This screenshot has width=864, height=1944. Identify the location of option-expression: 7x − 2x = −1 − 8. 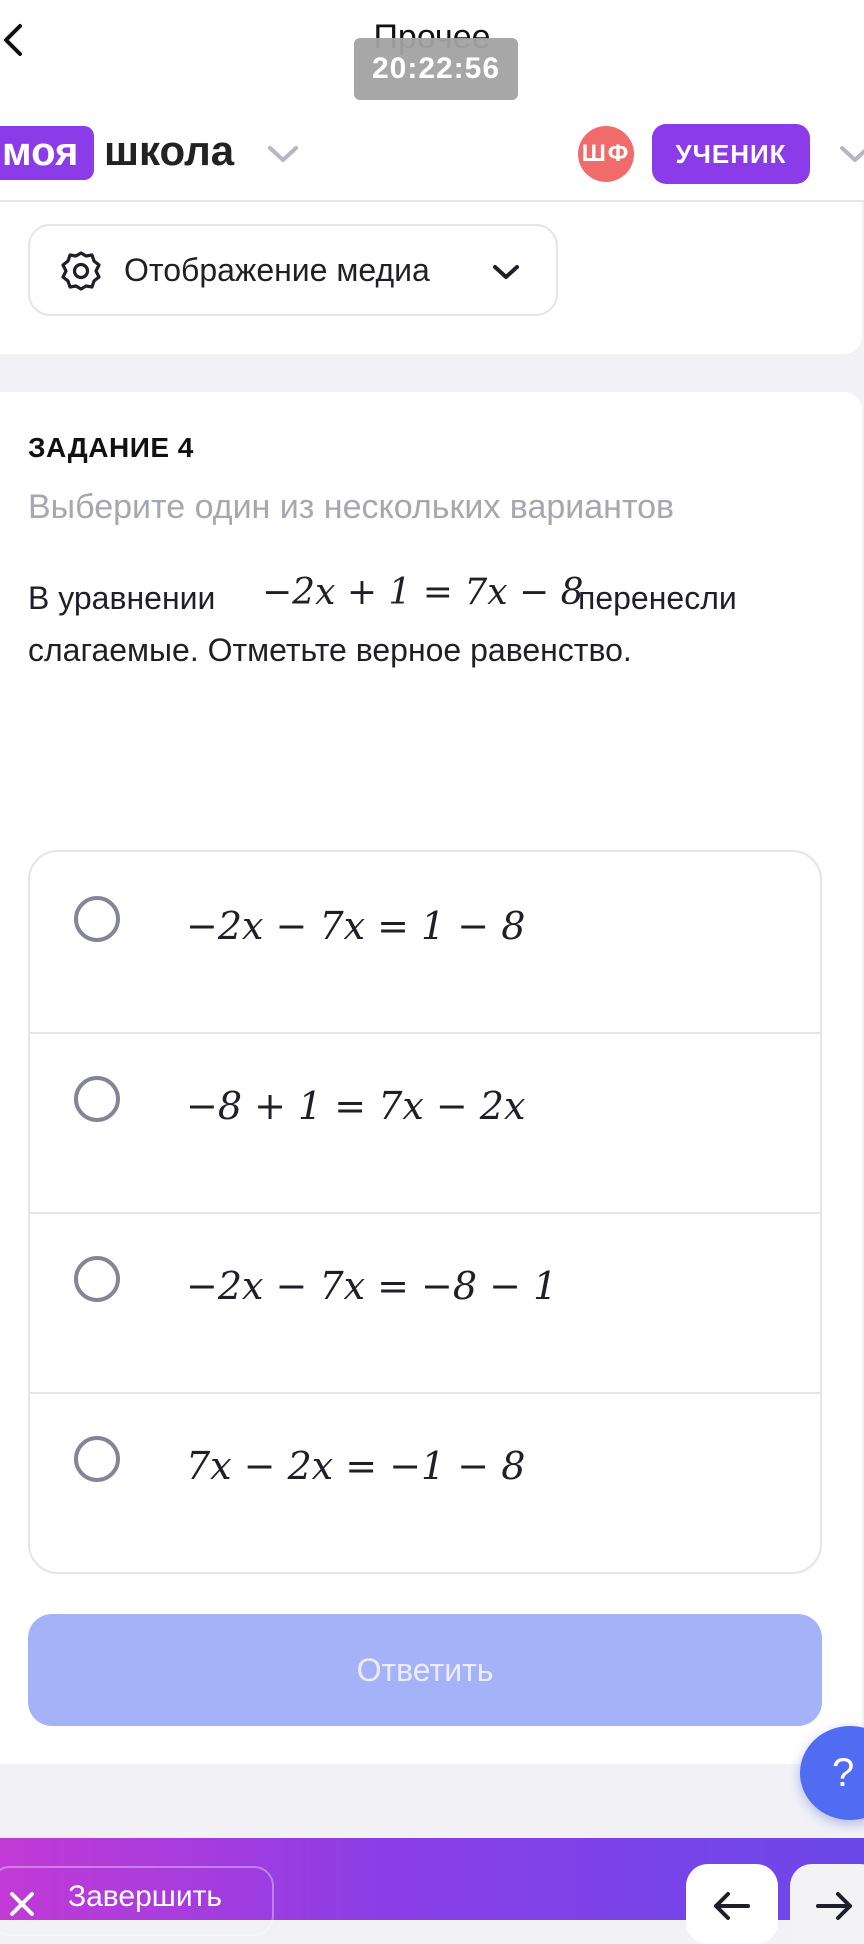
(356, 1466).